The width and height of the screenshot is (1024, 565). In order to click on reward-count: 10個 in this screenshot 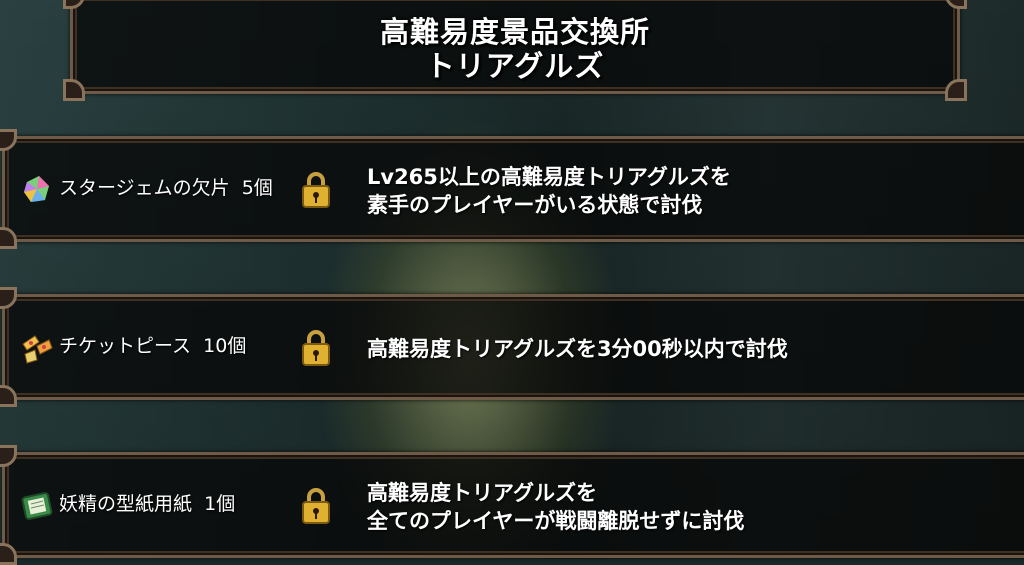, I will do `click(225, 346)`.